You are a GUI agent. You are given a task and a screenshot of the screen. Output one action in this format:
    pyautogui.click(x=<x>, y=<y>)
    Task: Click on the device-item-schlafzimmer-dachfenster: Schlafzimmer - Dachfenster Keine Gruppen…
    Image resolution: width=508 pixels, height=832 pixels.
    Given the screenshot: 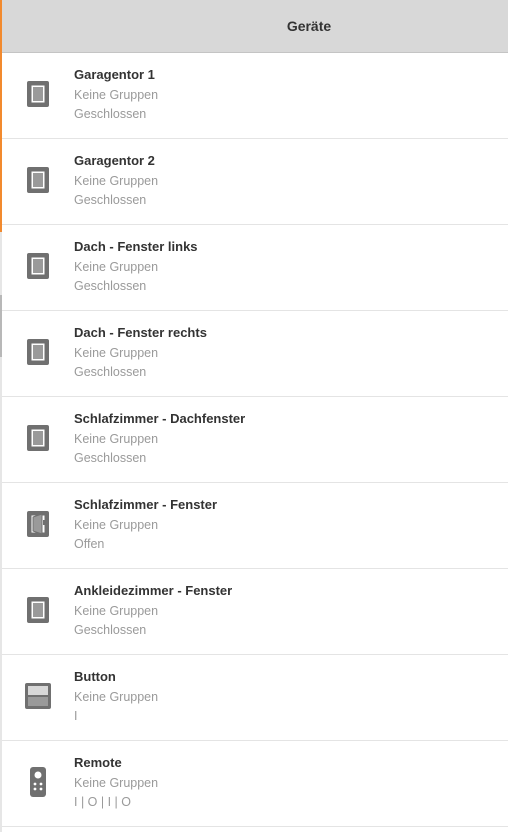 What is the action you would take?
    pyautogui.click(x=255, y=440)
    